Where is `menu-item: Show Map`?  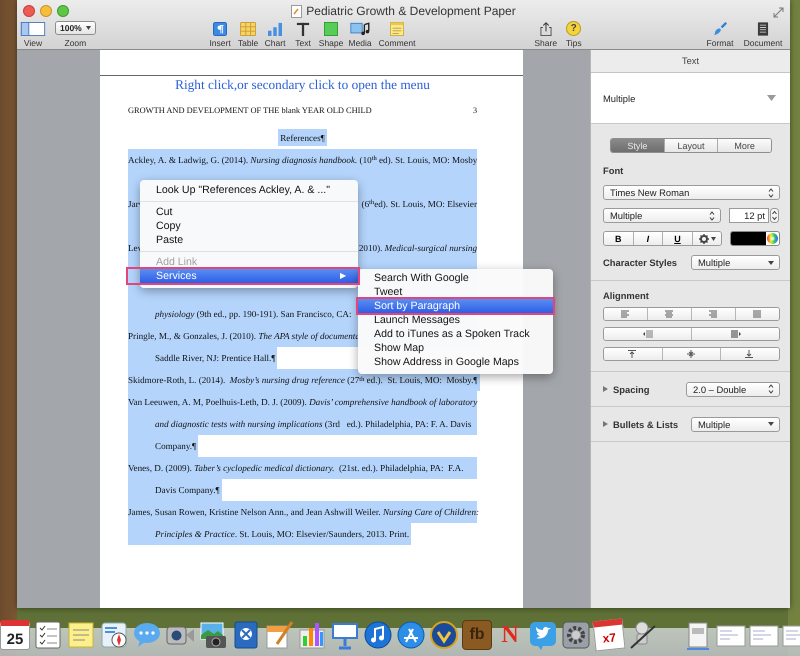
menu-item: Show Map is located at coordinates (455, 348).